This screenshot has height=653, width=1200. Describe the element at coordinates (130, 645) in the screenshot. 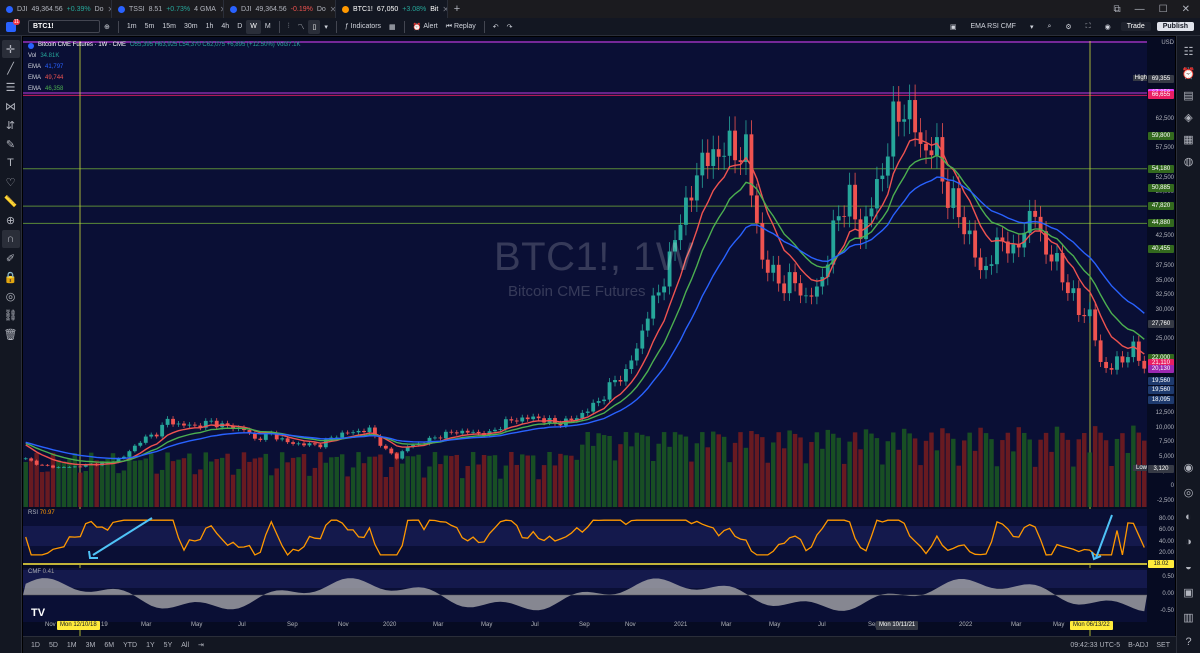

I see `range-ytd: YTD` at that location.